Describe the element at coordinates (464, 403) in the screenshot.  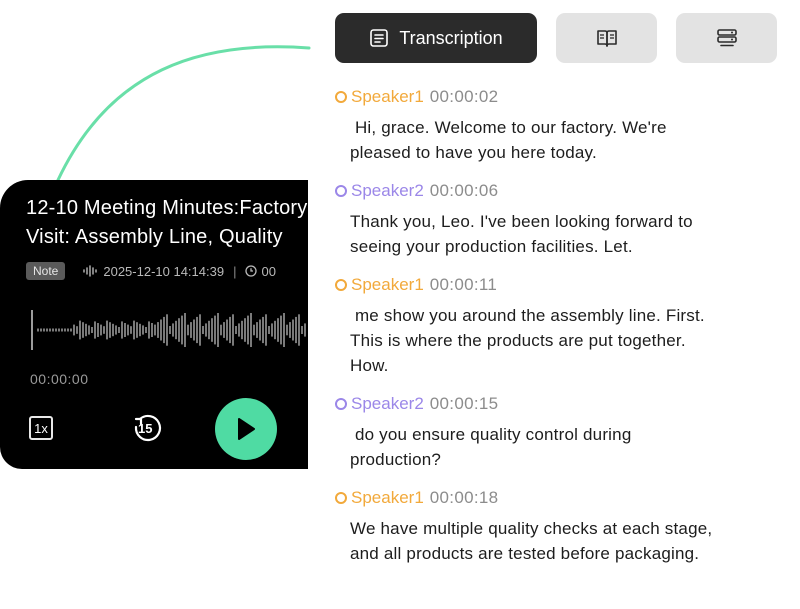
I see `entry-timestamp: 00:00:15` at that location.